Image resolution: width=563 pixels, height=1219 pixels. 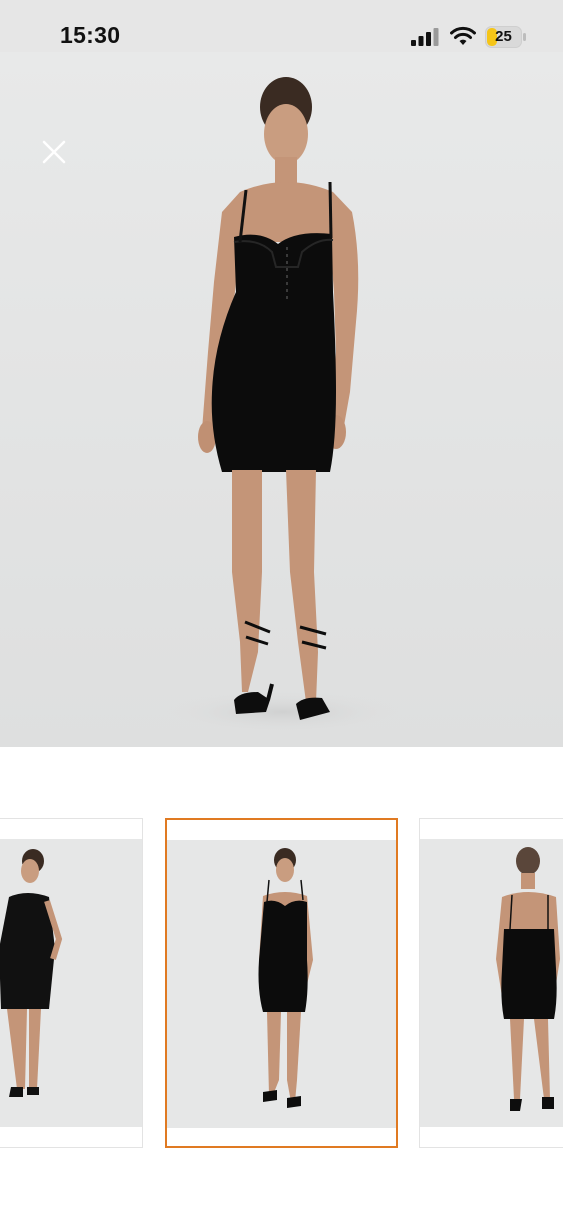 I want to click on thumbnail-back-view, so click(x=491, y=983).